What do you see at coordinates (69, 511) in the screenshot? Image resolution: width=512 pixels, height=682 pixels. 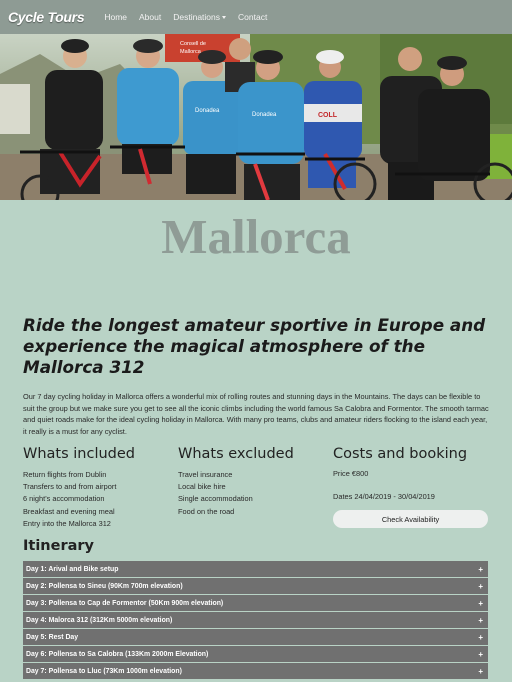 I see `list-item: Breakfast and evening meal` at bounding box center [69, 511].